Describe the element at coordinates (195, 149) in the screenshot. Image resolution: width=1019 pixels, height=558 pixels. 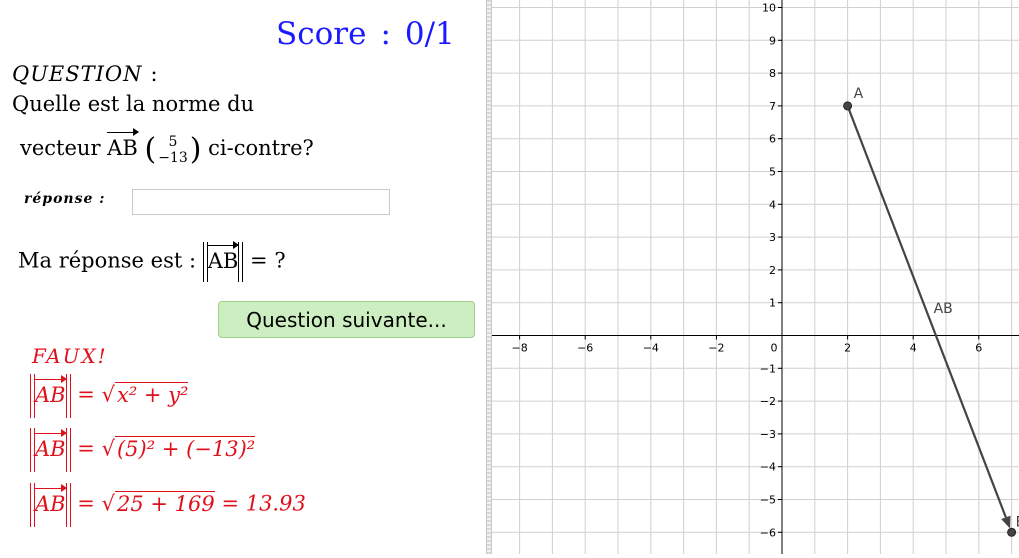
I see `right-paren: )` at that location.